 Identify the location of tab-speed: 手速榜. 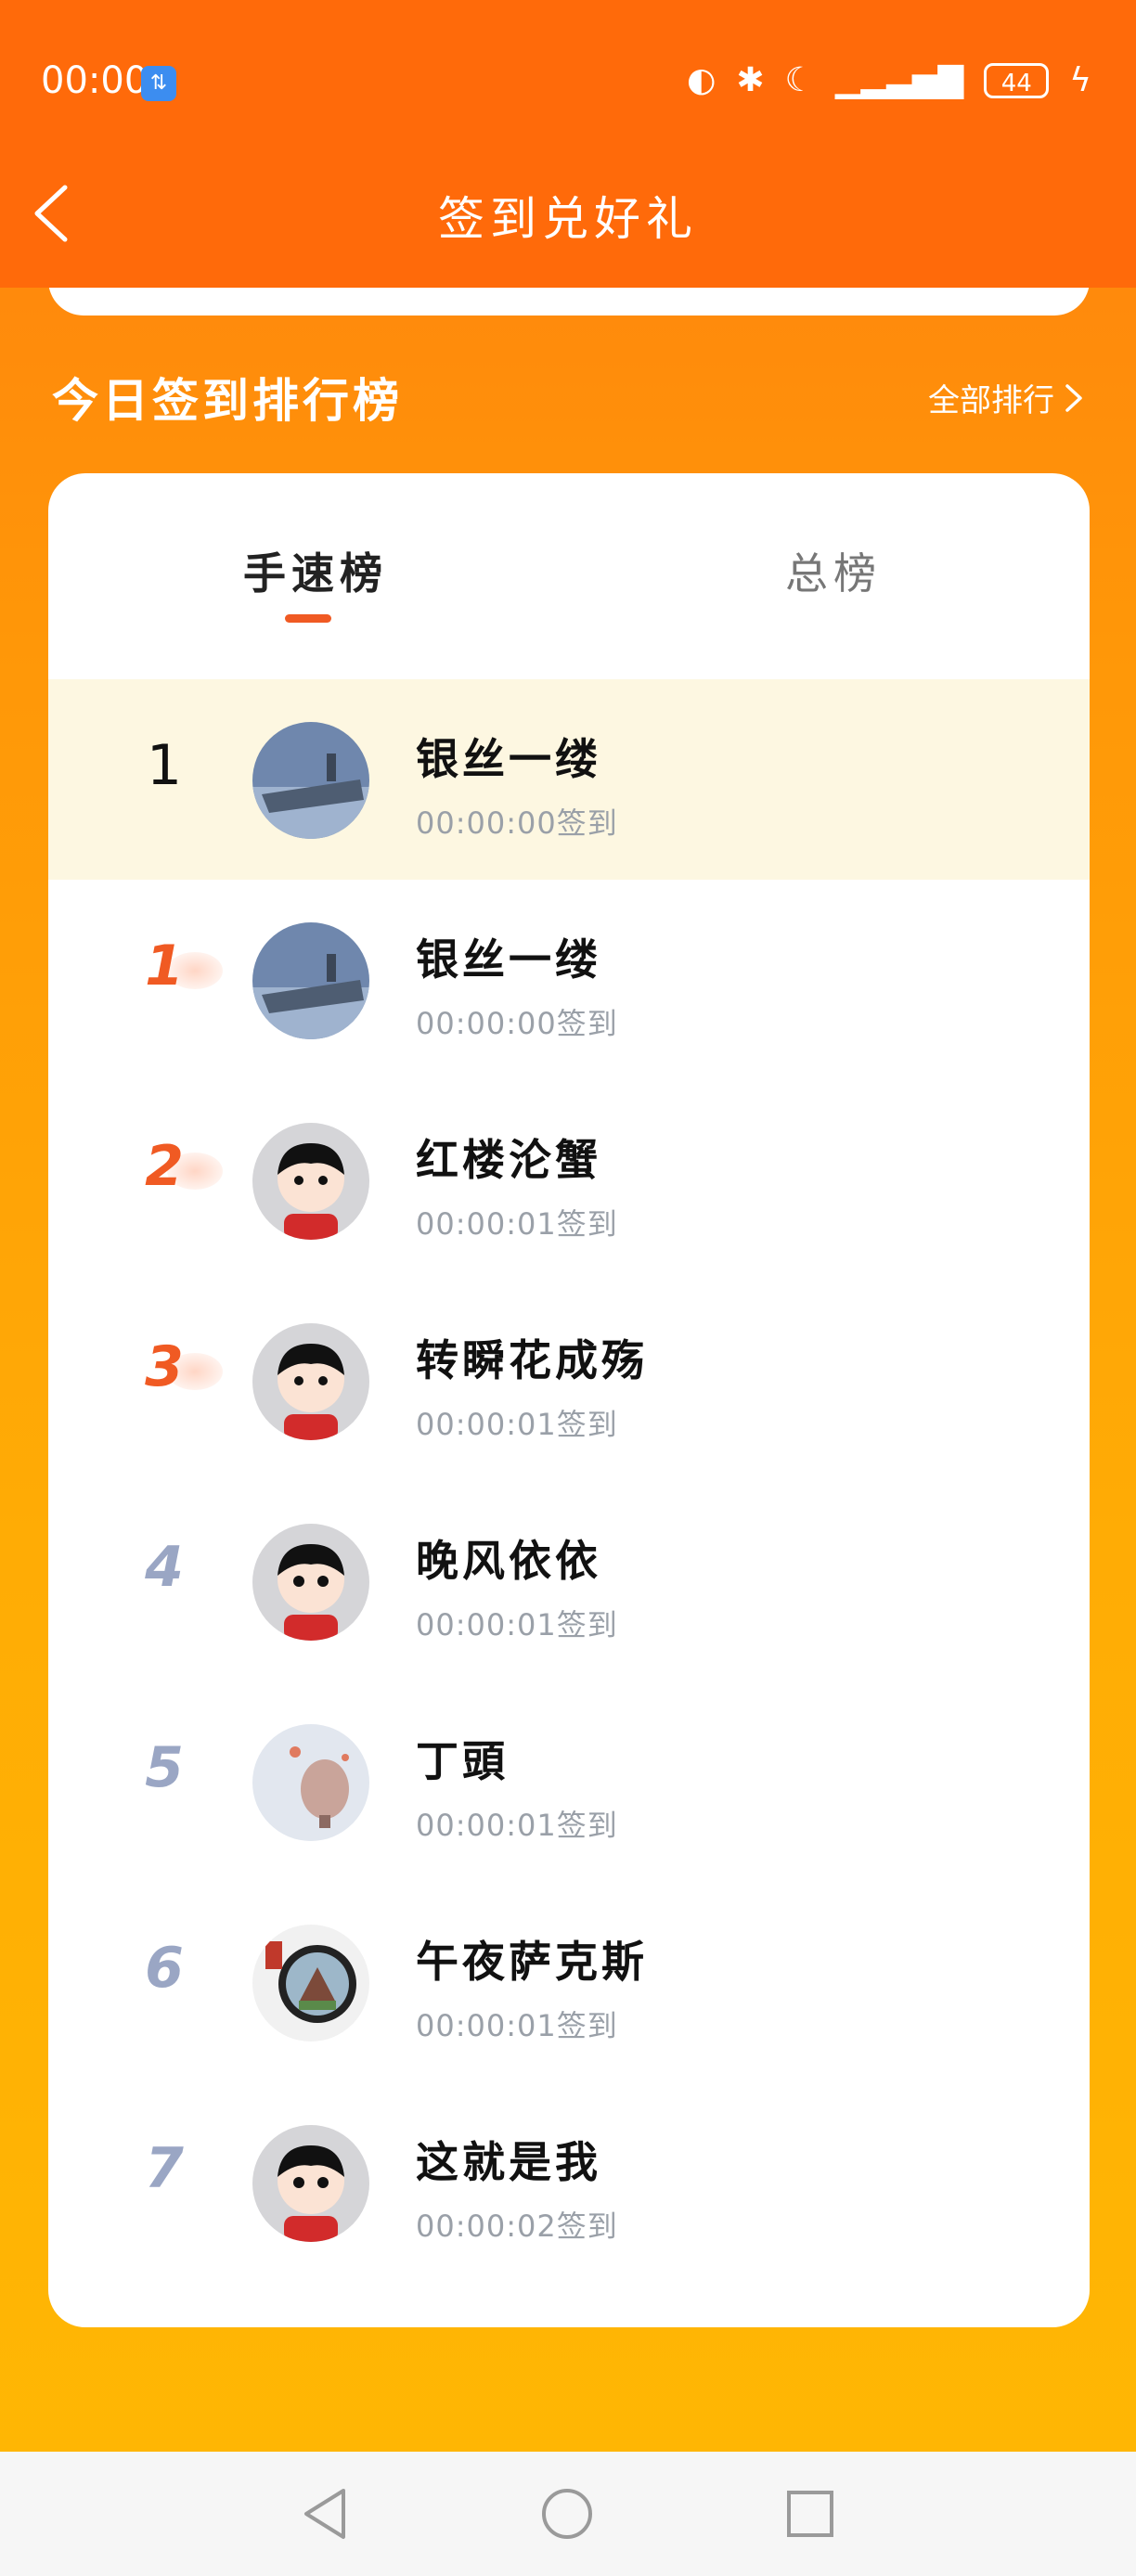
(315, 570).